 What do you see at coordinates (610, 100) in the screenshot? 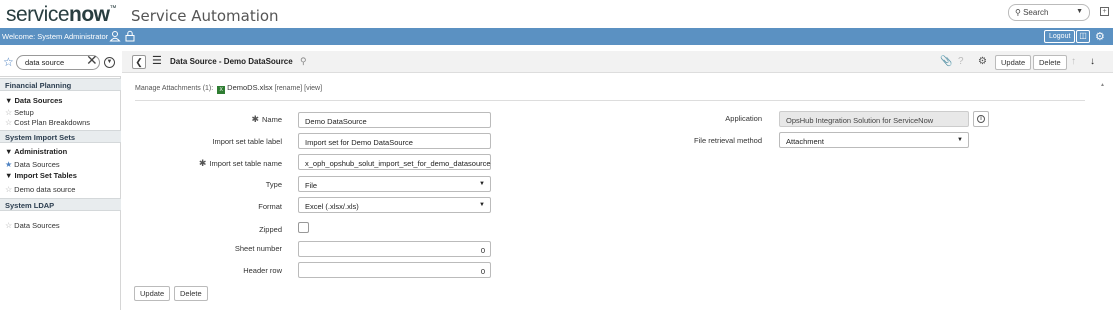
I see `divider` at bounding box center [610, 100].